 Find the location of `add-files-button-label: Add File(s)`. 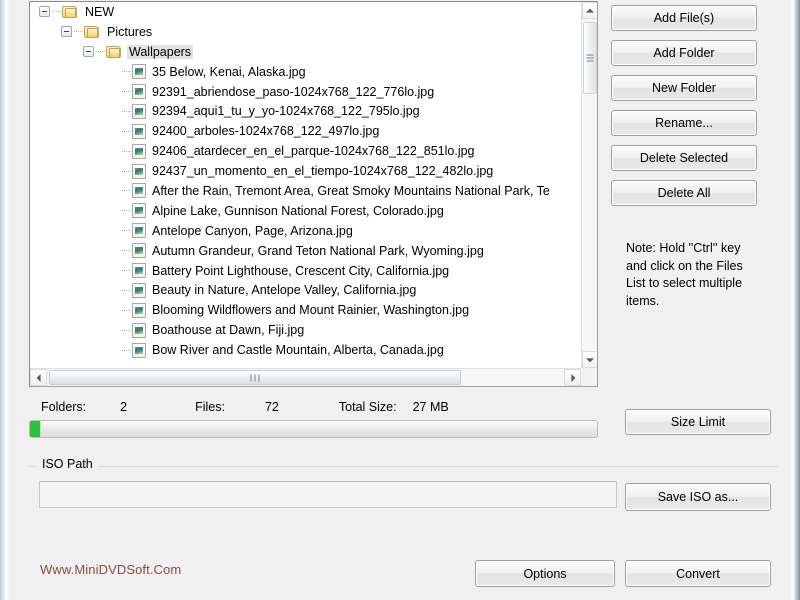

add-files-button-label: Add File(s) is located at coordinates (684, 18).